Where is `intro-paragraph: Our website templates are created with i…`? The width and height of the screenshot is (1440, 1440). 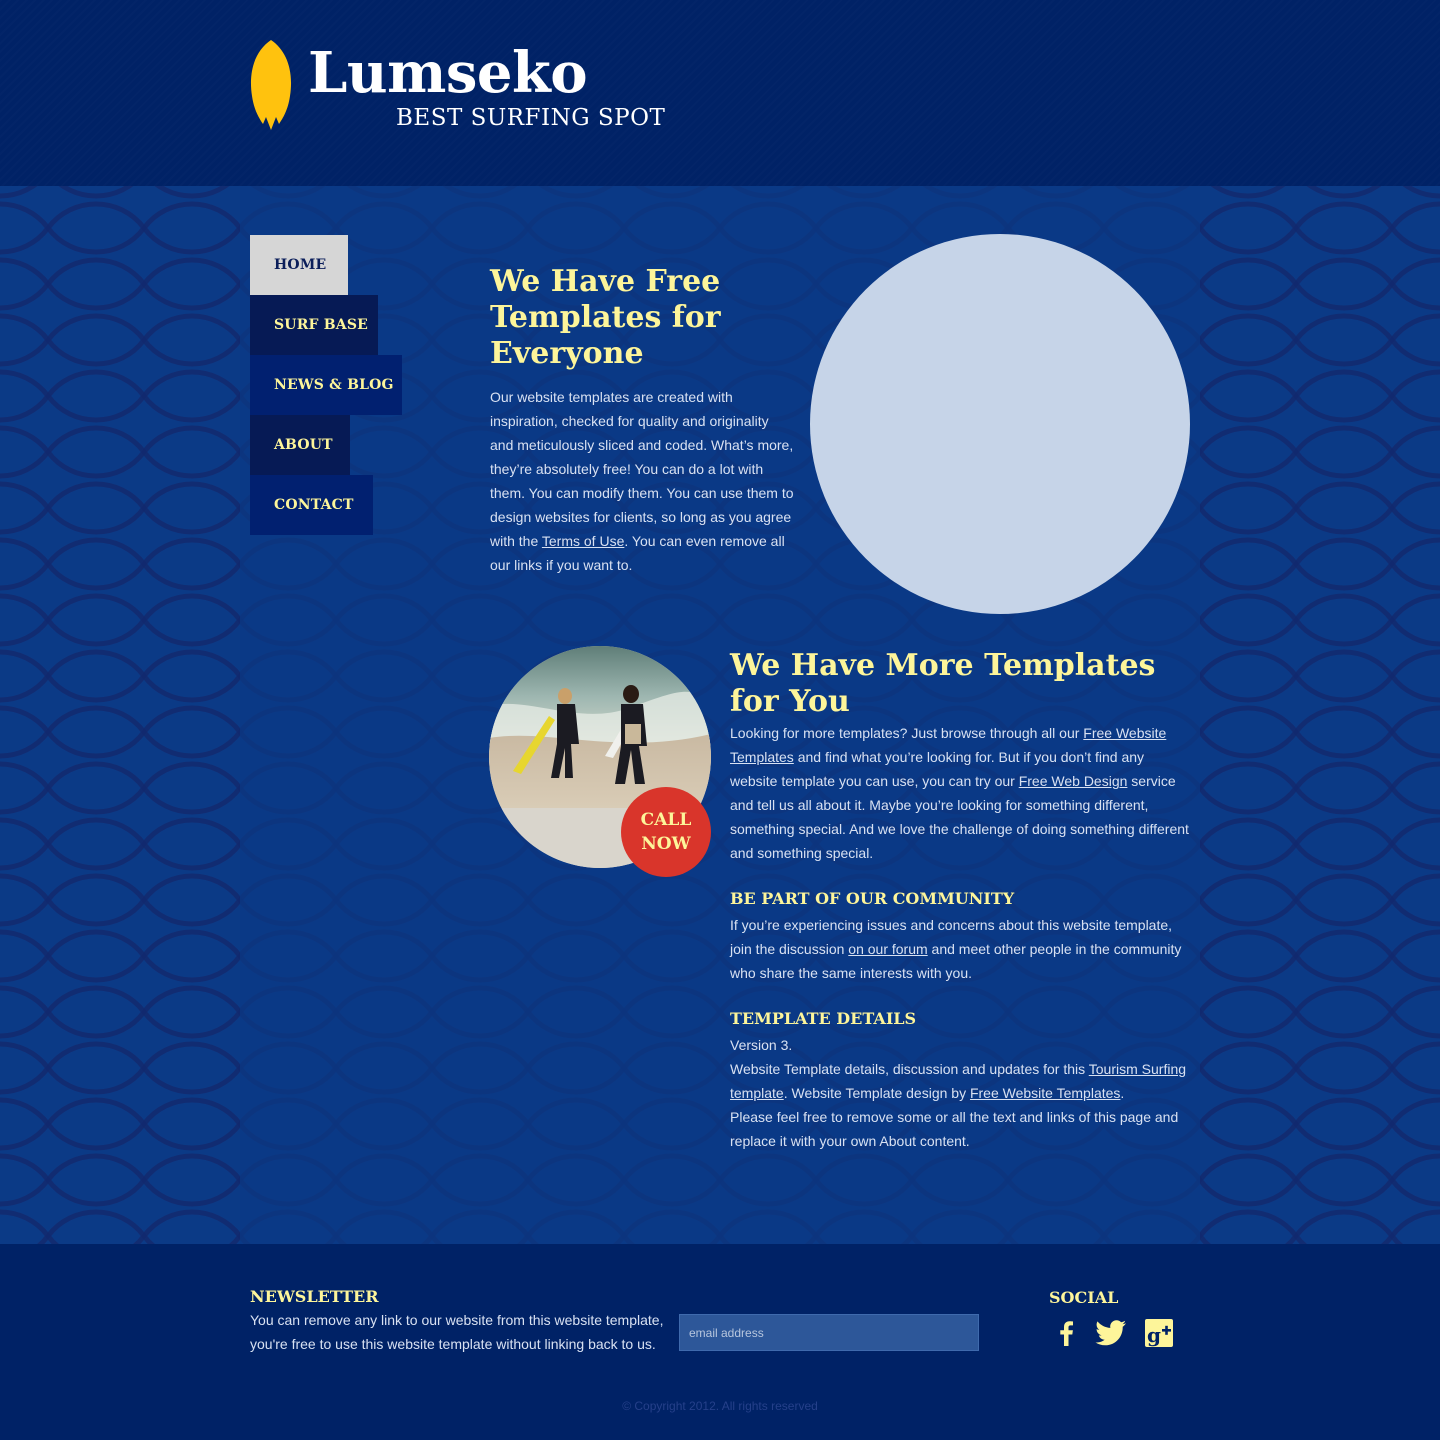
intro-paragraph: Our website templates are created with i… is located at coordinates (642, 481).